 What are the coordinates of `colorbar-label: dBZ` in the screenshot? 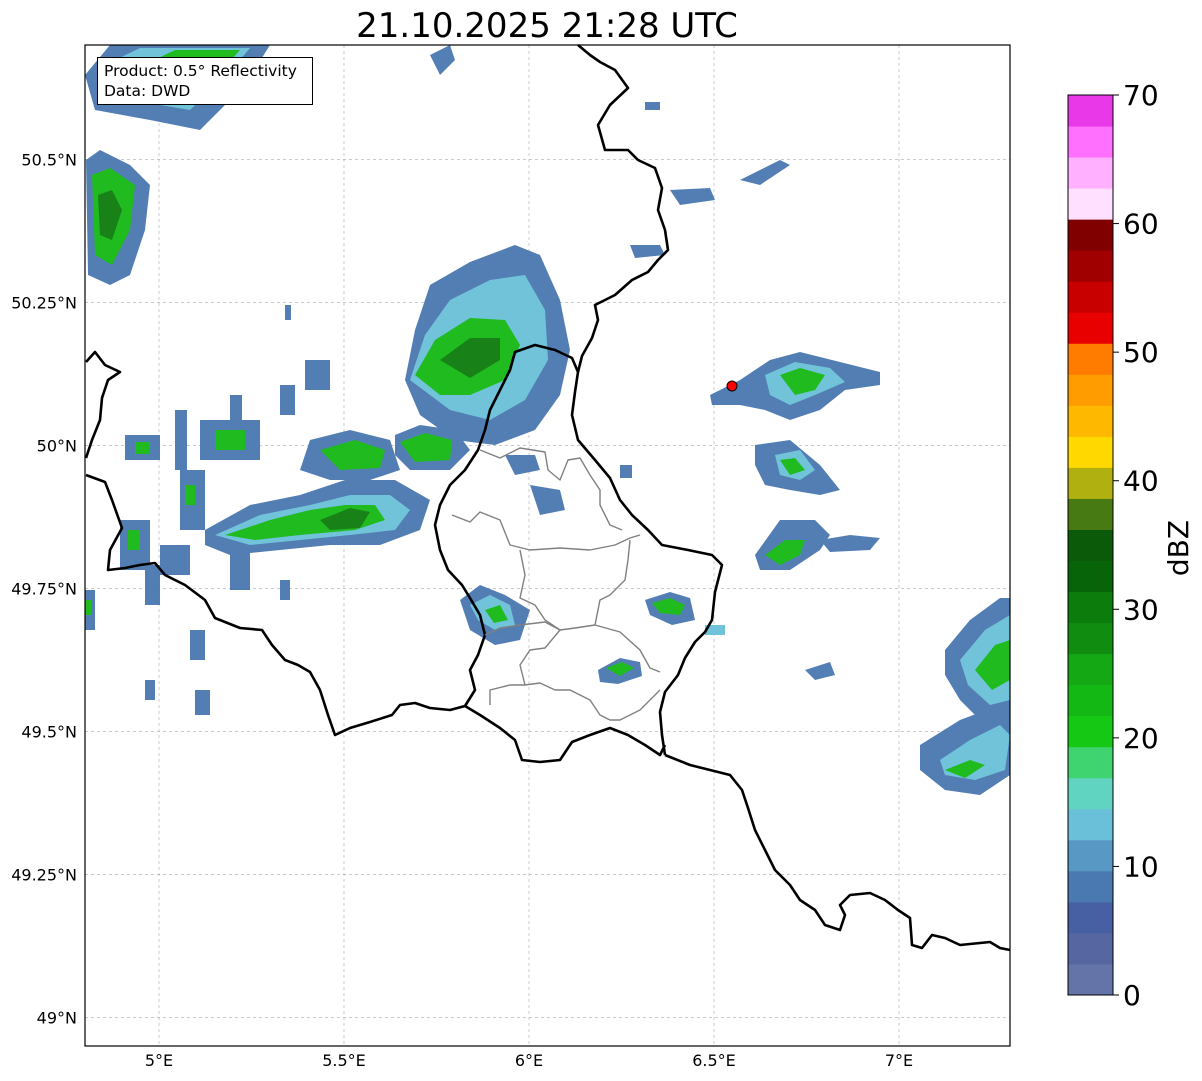 It's located at (1178, 548).